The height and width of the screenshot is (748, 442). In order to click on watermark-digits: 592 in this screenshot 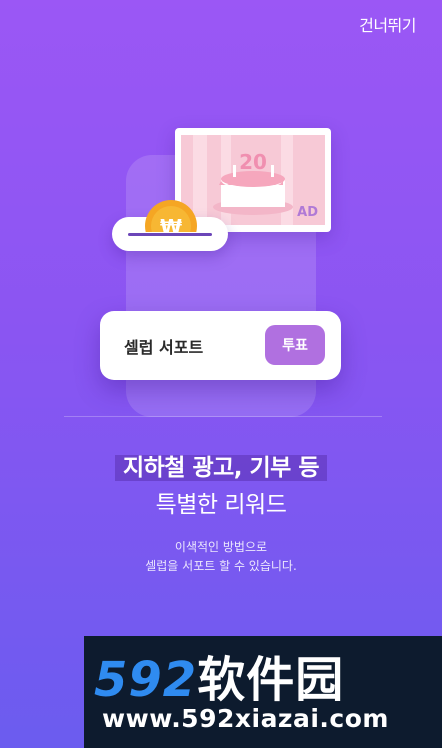, I will do `click(146, 680)`.